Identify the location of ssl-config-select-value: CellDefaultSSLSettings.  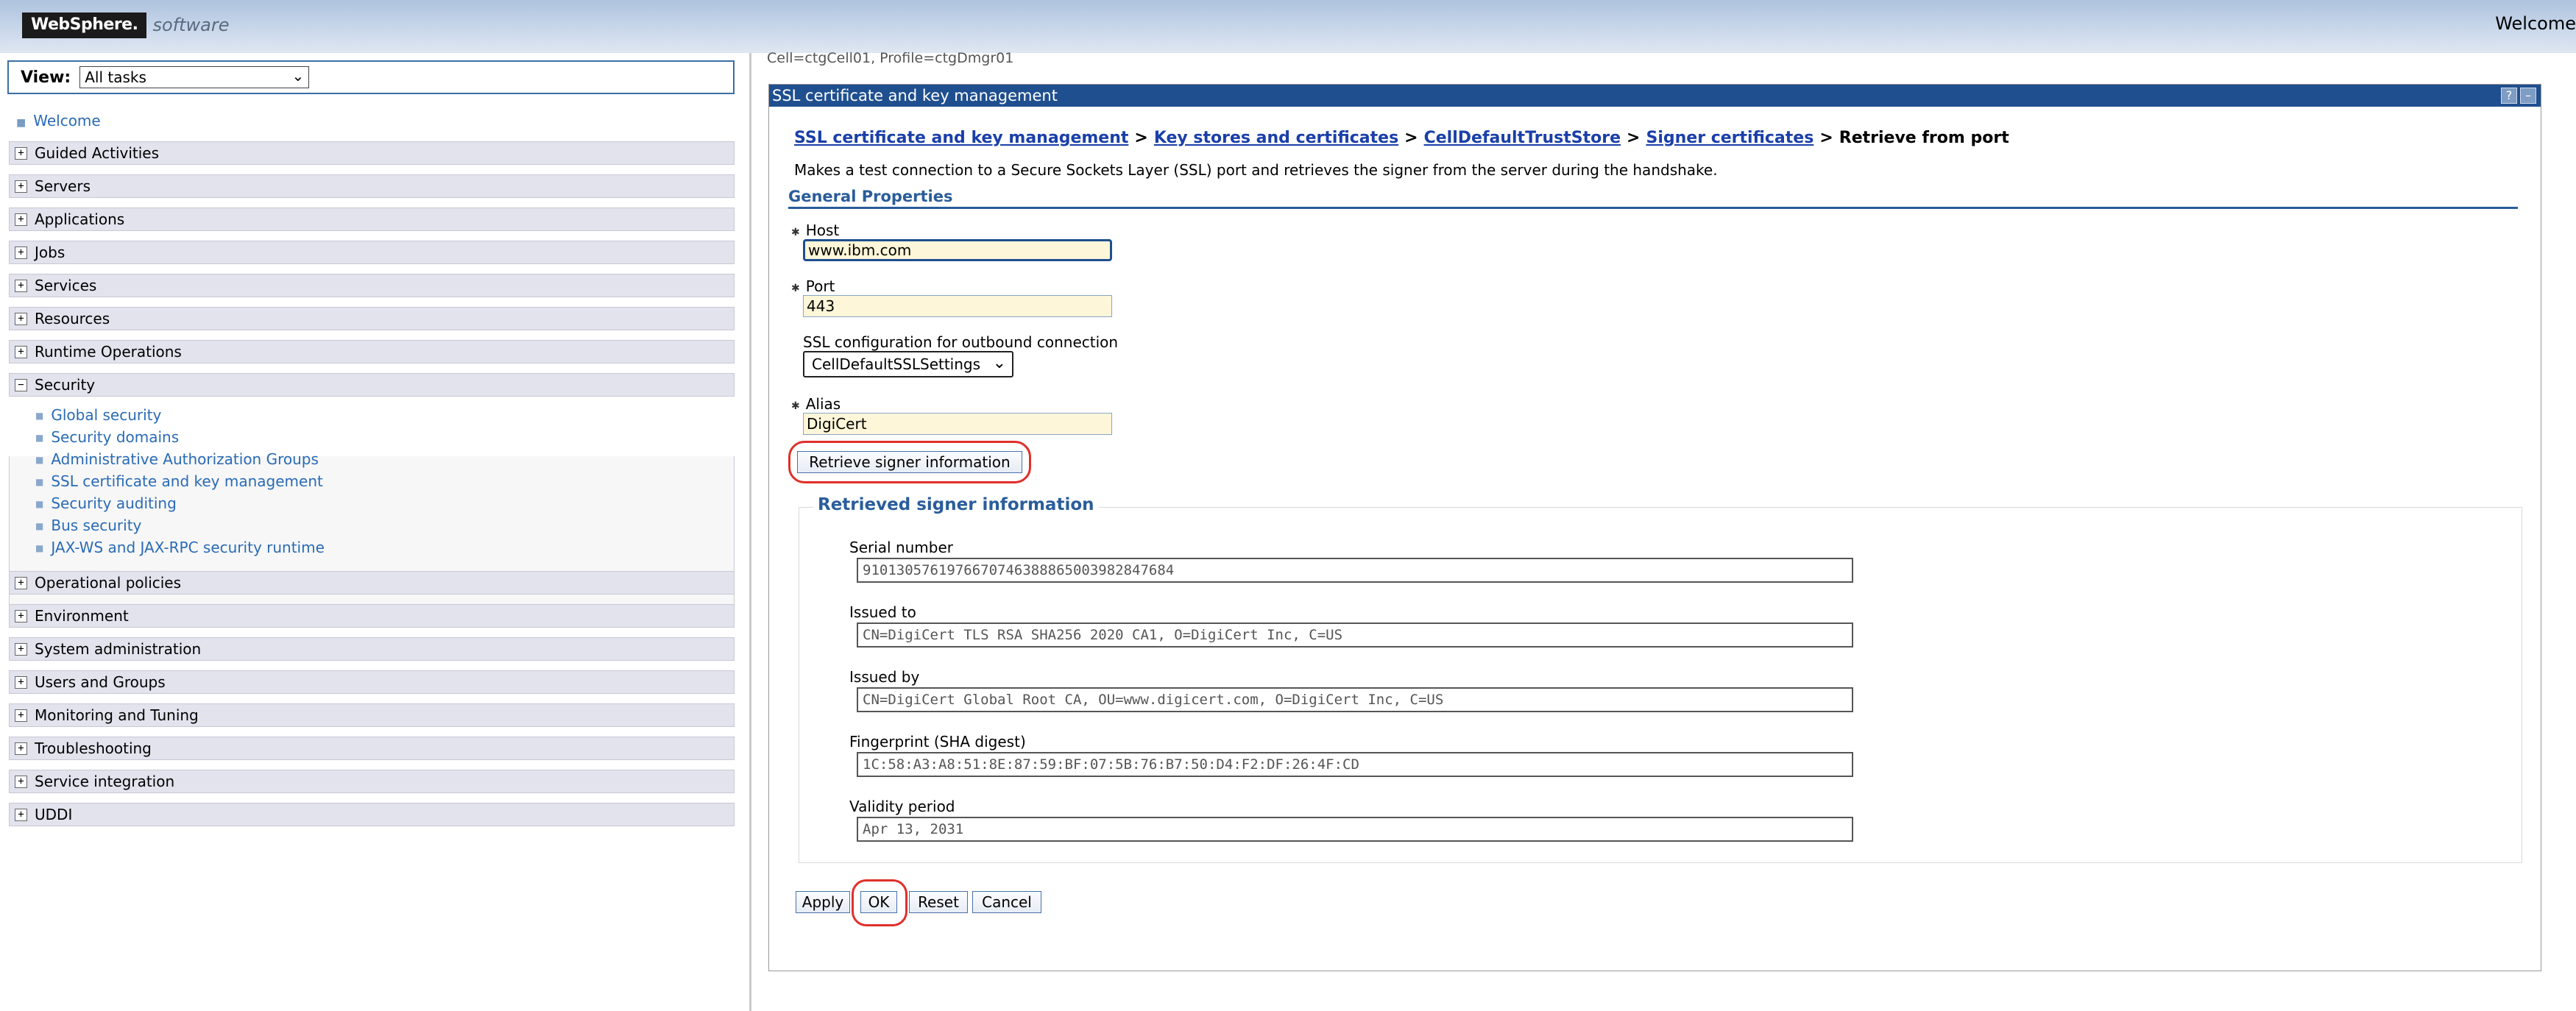
(896, 364).